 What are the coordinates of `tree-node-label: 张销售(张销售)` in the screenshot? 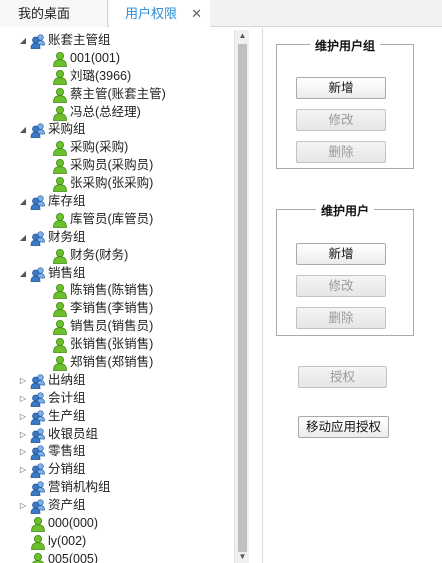 It's located at (112, 344).